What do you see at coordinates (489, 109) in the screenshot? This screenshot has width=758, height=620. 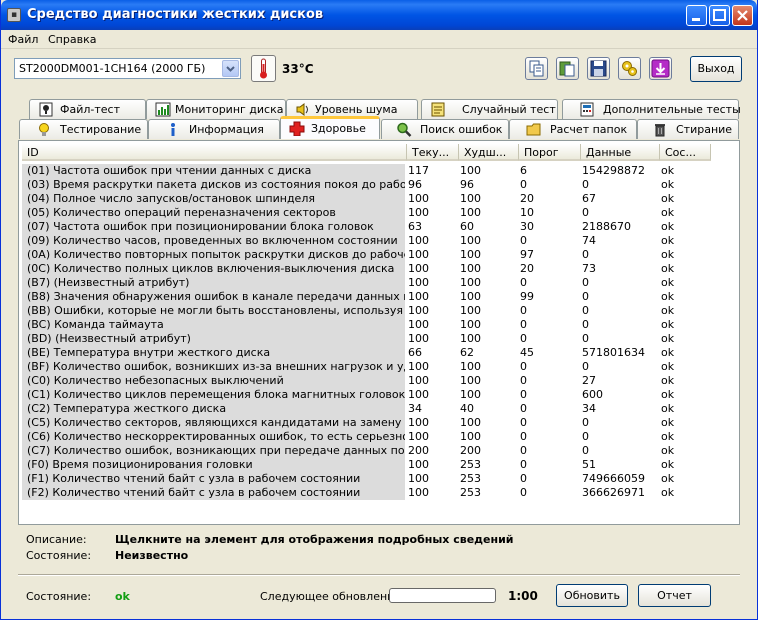 I see `tab-random-test: Случайный тест` at bounding box center [489, 109].